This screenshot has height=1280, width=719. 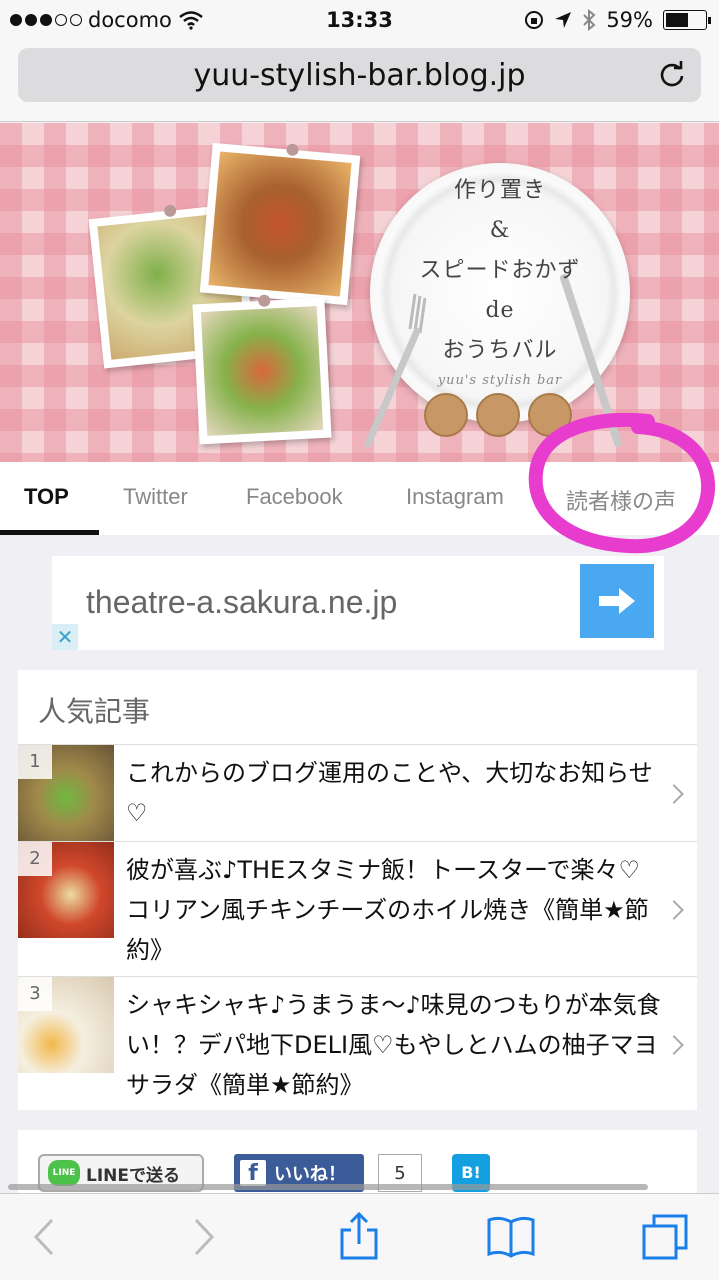 I want to click on line-icon: LINE, so click(x=64, y=1173).